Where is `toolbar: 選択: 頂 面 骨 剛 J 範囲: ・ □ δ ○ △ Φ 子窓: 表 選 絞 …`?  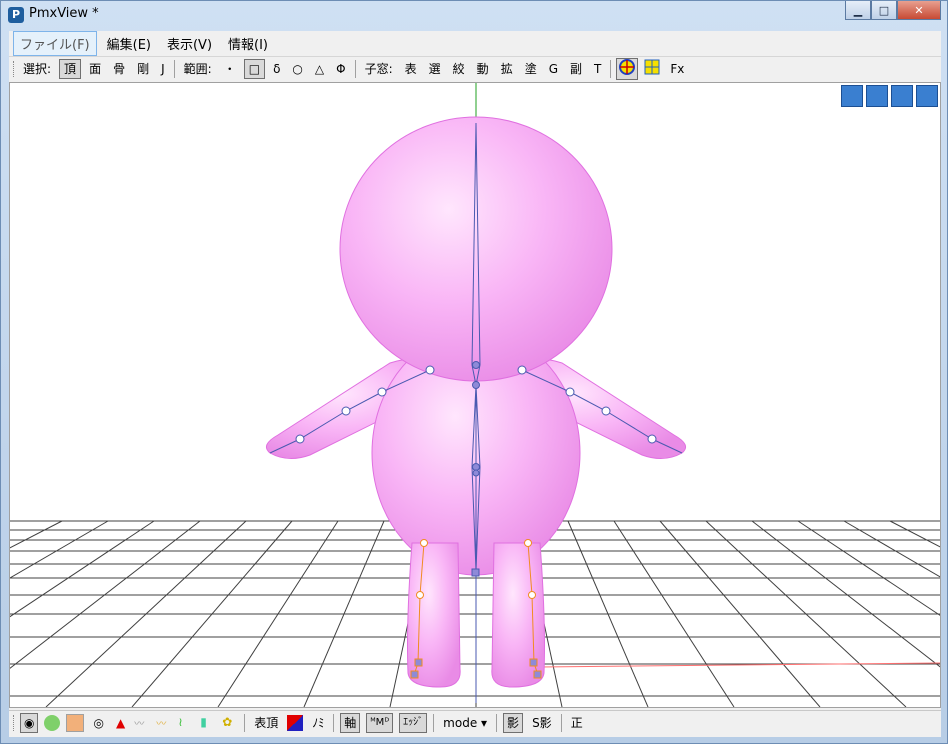 toolbar: 選択: 頂 面 骨 剛 J 範囲: ・ □ δ ○ △ Φ 子窓: 表 選 絞 … is located at coordinates (475, 68).